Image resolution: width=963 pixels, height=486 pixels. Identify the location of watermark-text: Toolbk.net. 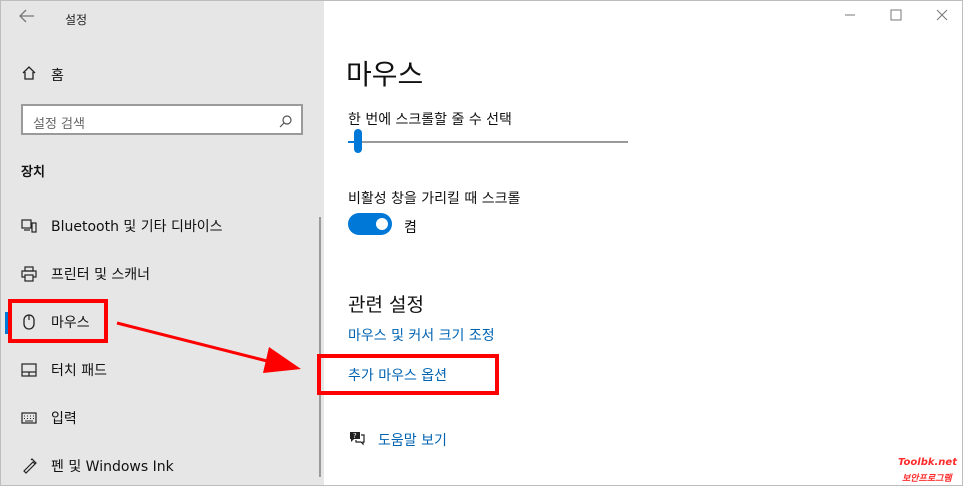
(927, 462).